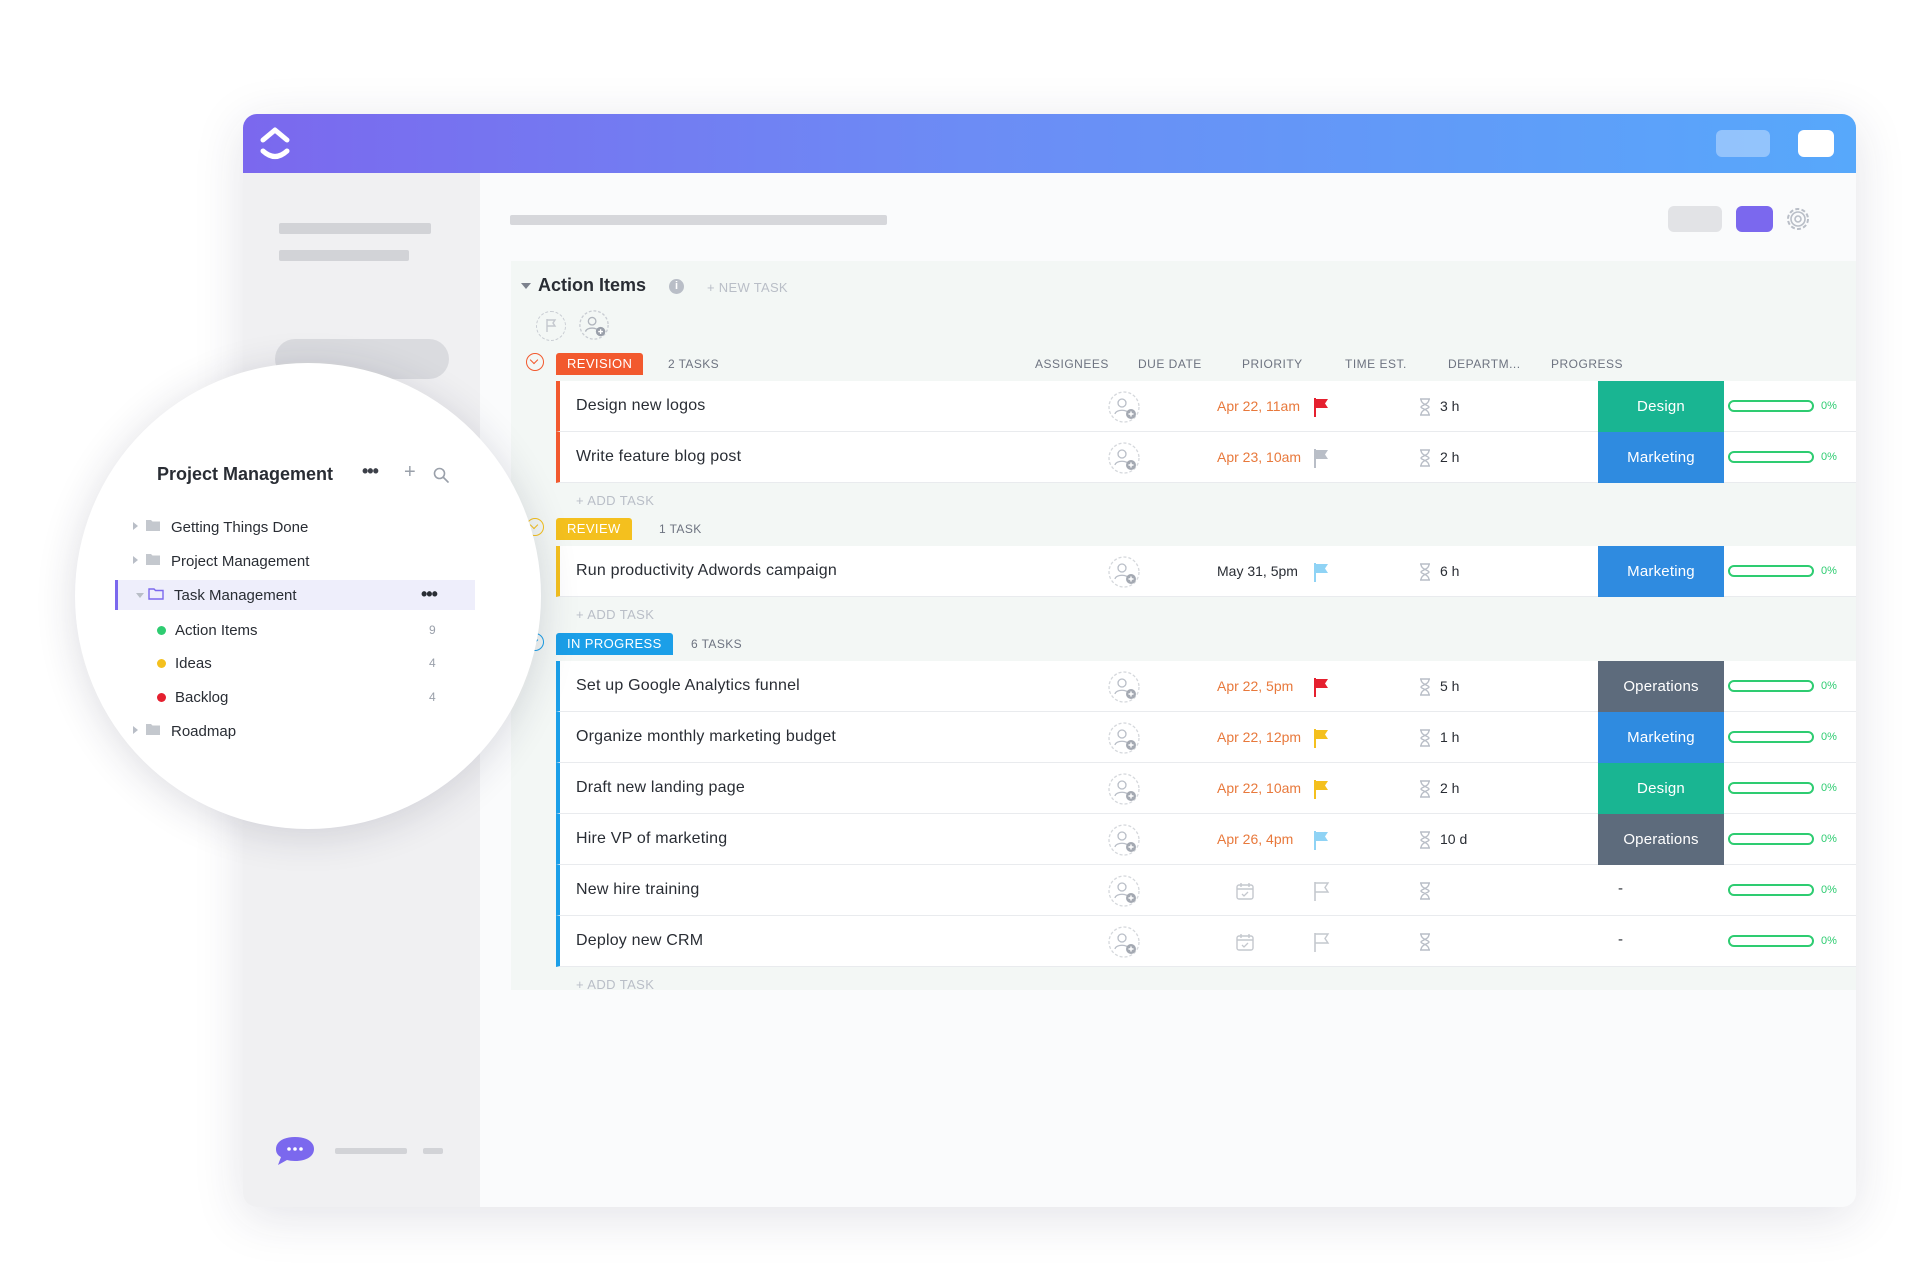 Image resolution: width=1920 pixels, height=1283 pixels. Describe the element at coordinates (295, 663) in the screenshot. I see `sidebar-item: Ideas 4` at that location.